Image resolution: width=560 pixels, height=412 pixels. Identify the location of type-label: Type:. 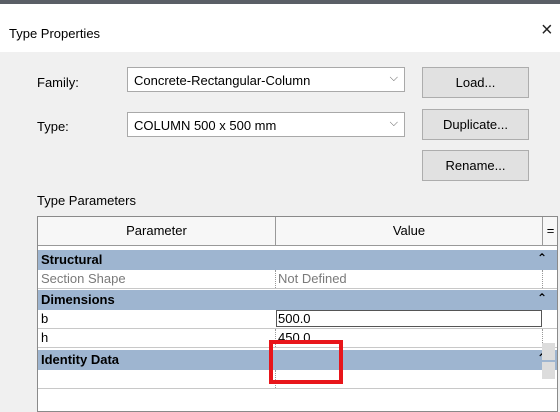
(53, 126).